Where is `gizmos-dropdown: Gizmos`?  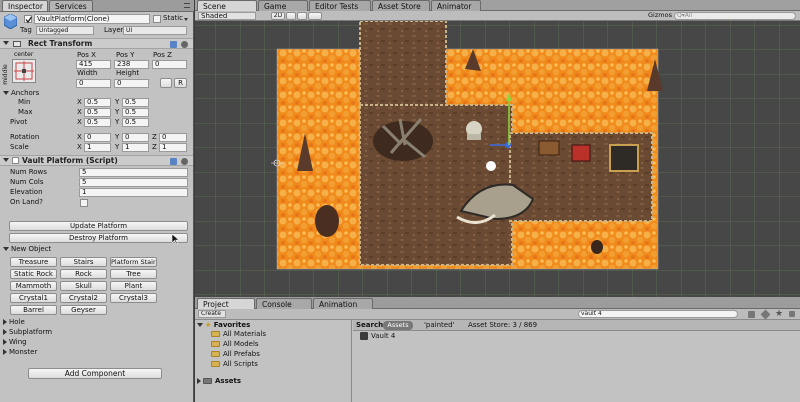
gizmos-dropdown: Gizmos is located at coordinates (660, 15).